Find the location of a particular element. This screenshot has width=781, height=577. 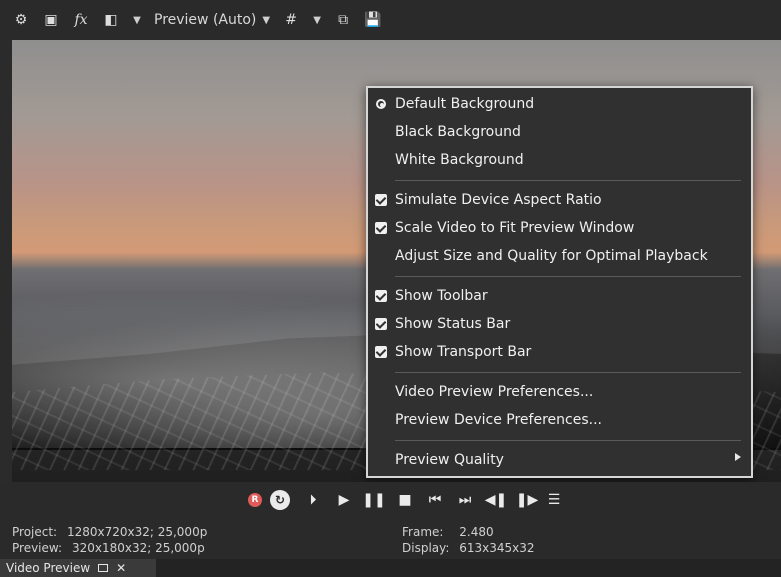

tab-video-preview: Video Preview ✕ is located at coordinates (78, 568).